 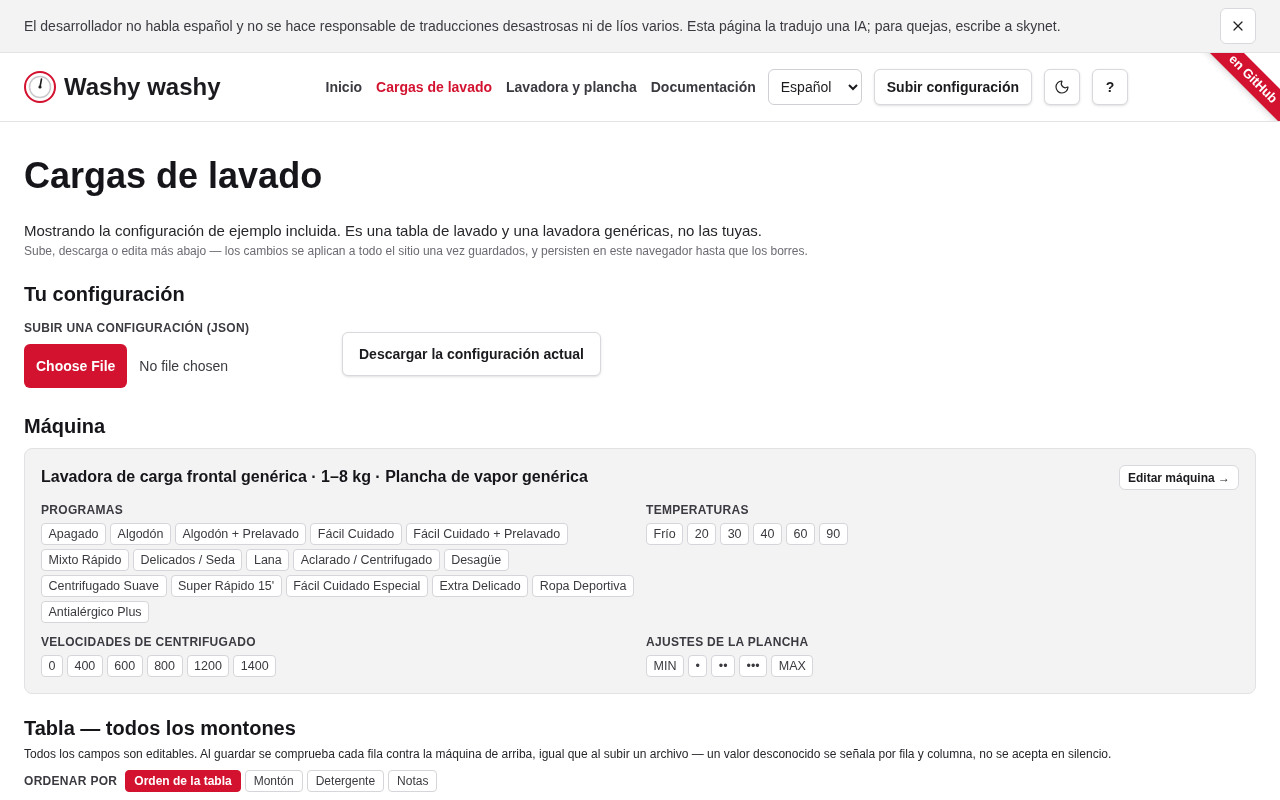 What do you see at coordinates (273, 781) in the screenshot?
I see `sort-option-button: Montón` at bounding box center [273, 781].